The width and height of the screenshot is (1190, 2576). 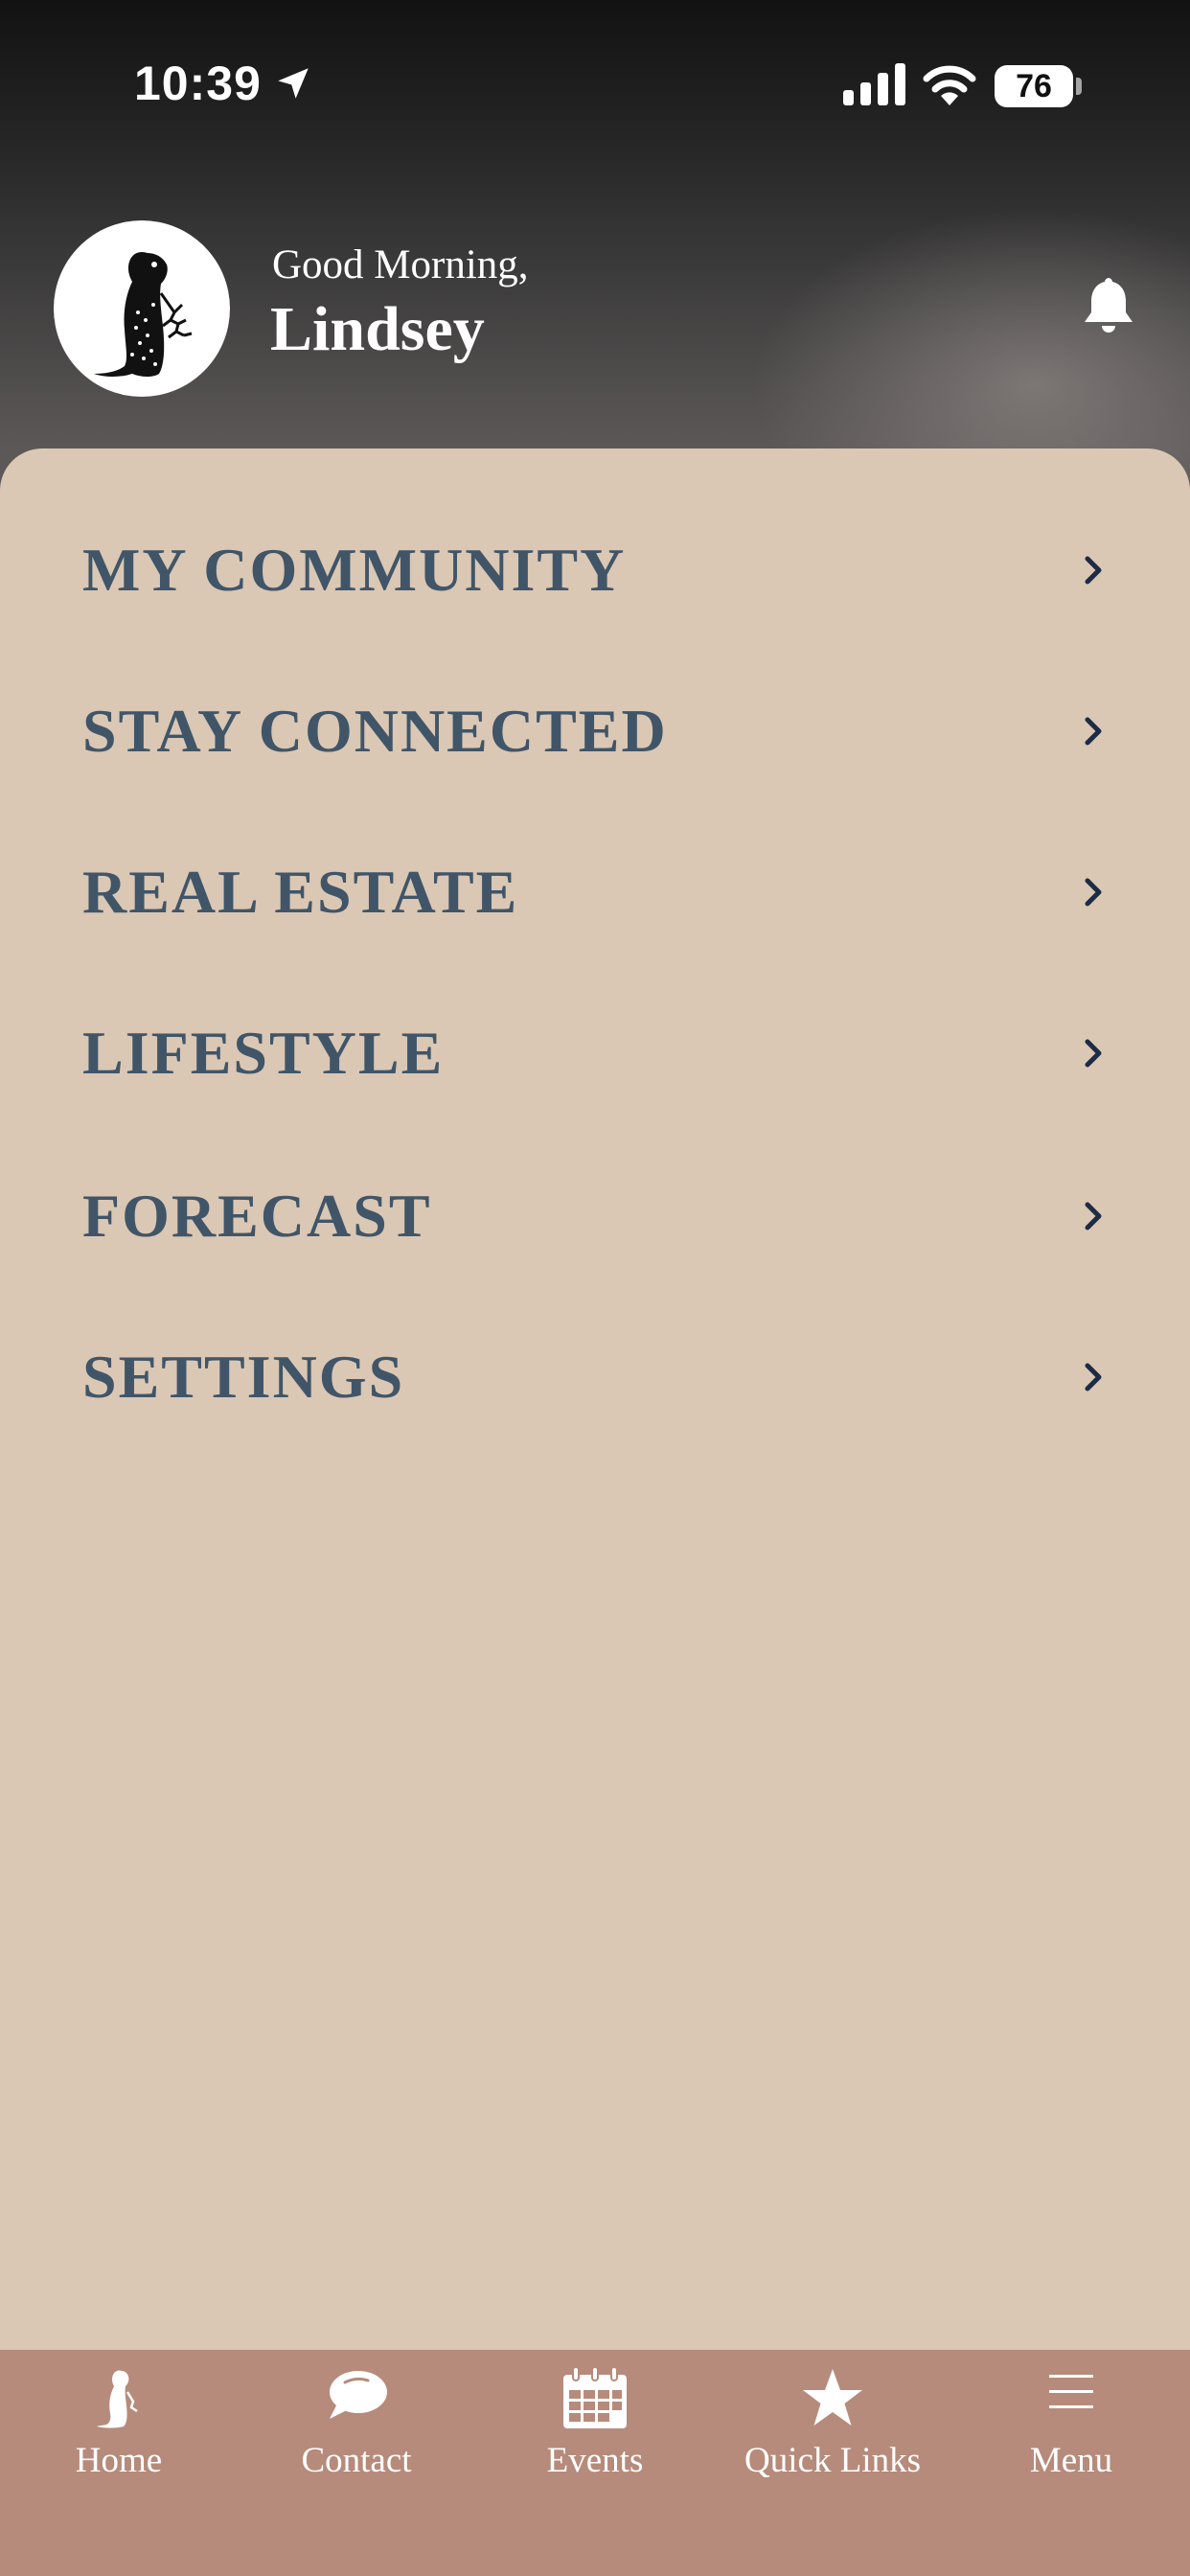 What do you see at coordinates (595, 1216) in the screenshot?
I see `menu-item-forecast: FORECAST` at bounding box center [595, 1216].